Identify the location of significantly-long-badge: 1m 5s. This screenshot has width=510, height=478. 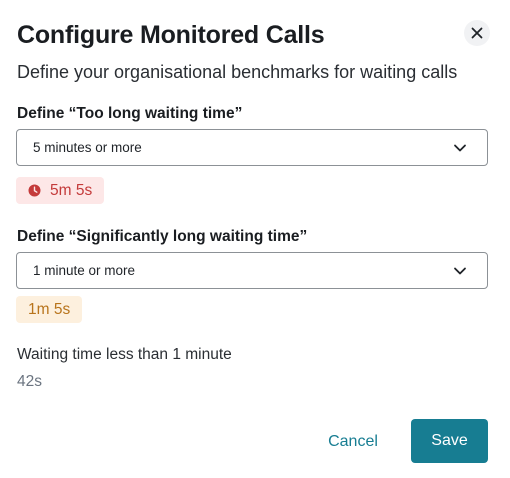
(49, 309).